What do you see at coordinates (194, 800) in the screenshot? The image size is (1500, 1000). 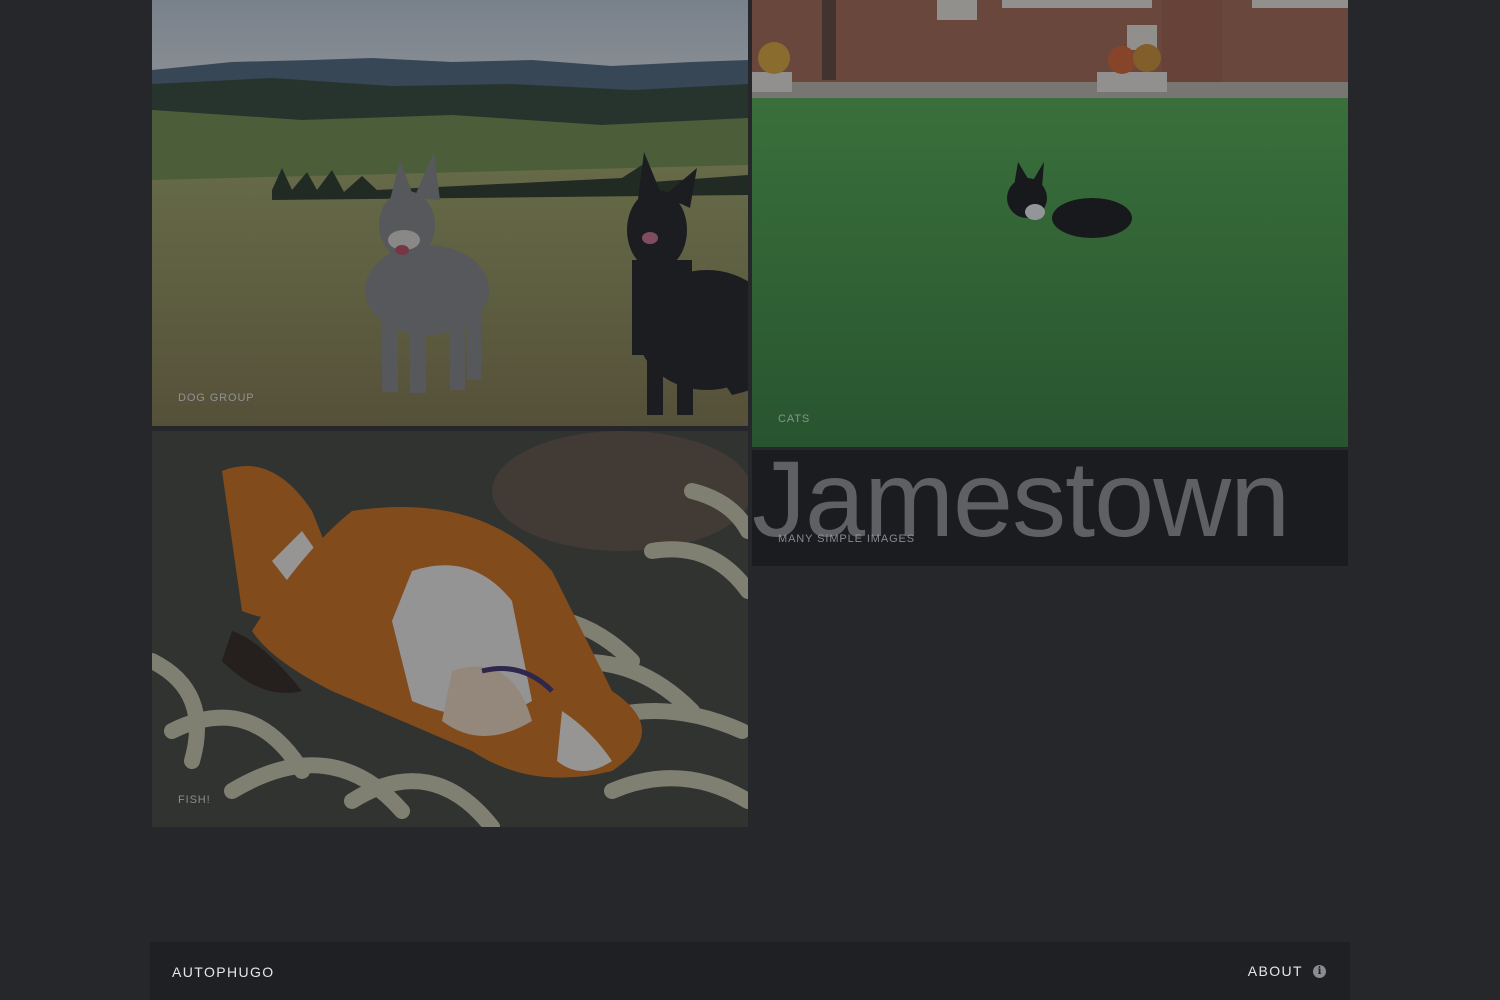 I see `album-caption: Fish!` at bounding box center [194, 800].